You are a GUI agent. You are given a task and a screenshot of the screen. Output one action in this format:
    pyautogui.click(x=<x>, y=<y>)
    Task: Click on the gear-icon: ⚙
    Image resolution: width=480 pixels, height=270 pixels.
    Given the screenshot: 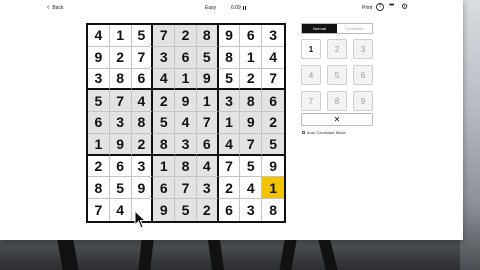 What is the action you would take?
    pyautogui.click(x=404, y=7)
    